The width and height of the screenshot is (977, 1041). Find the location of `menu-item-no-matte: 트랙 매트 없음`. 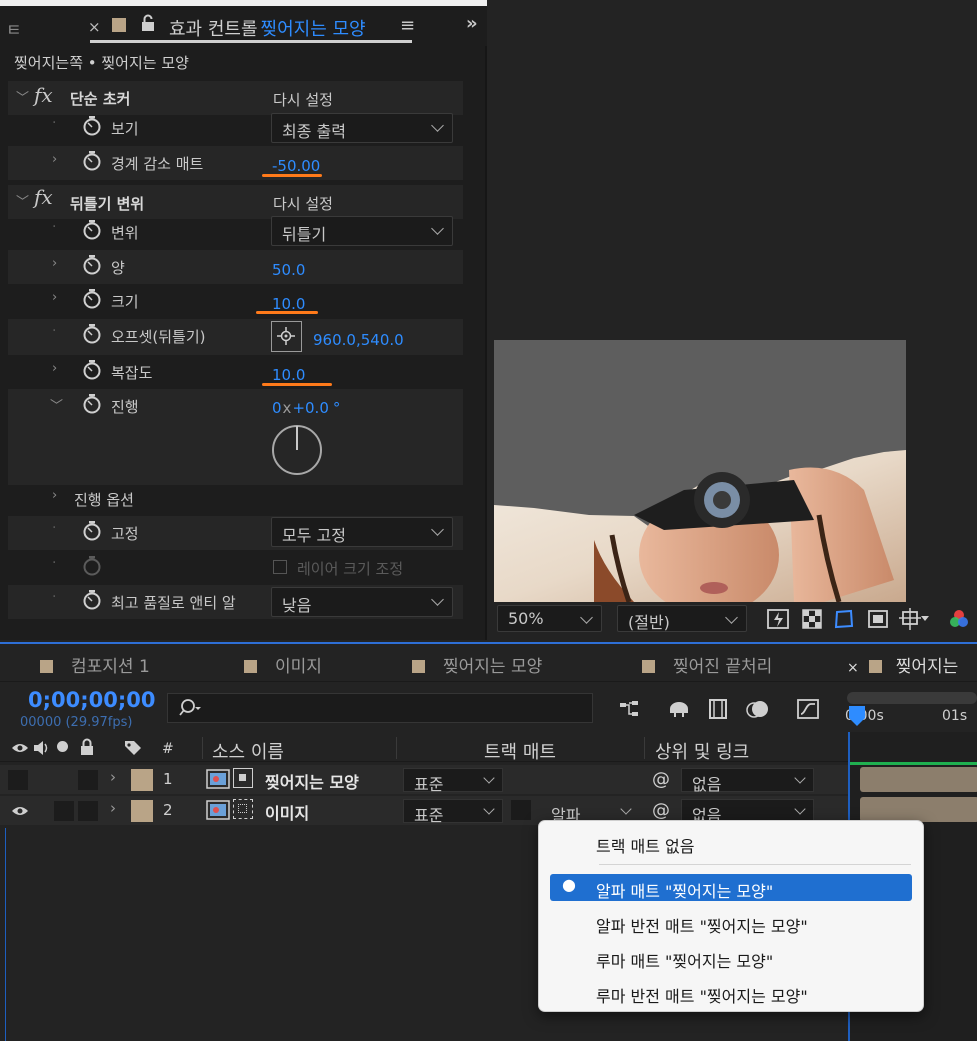

menu-item-no-matte: 트랙 매트 없음 is located at coordinates (731, 842).